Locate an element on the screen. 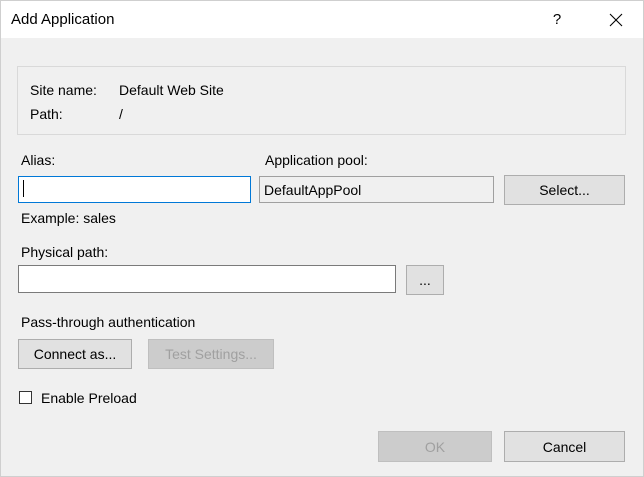  alias-label: Alias: is located at coordinates (38, 160).